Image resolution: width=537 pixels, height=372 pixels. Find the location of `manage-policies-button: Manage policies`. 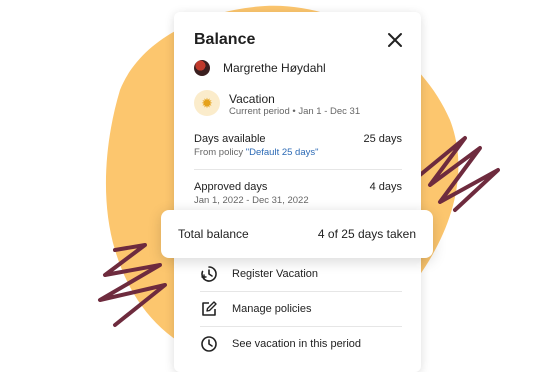

manage-policies-button: Manage policies is located at coordinates (256, 309).